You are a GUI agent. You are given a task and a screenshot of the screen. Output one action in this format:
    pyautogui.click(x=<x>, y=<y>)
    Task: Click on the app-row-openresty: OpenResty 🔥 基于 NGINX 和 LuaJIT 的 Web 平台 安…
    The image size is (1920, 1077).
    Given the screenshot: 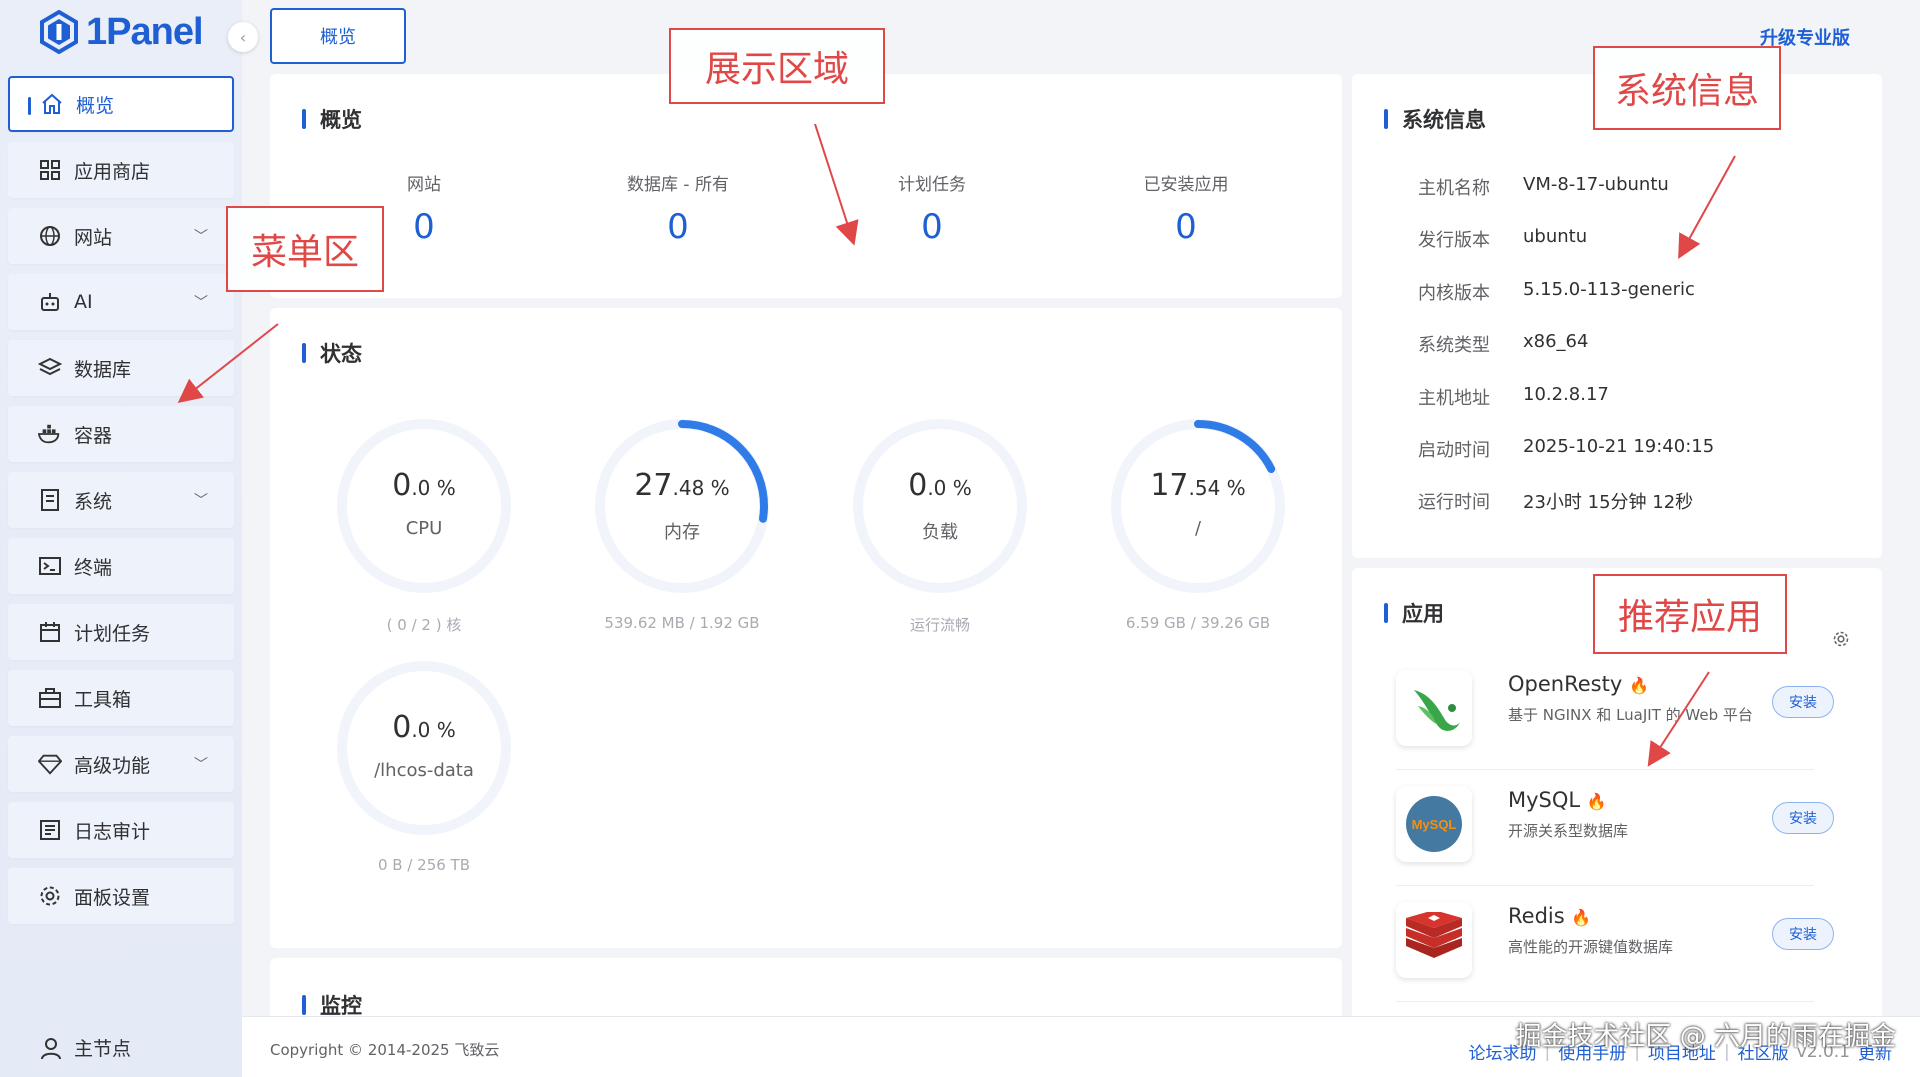 What is the action you would take?
    pyautogui.click(x=1615, y=714)
    